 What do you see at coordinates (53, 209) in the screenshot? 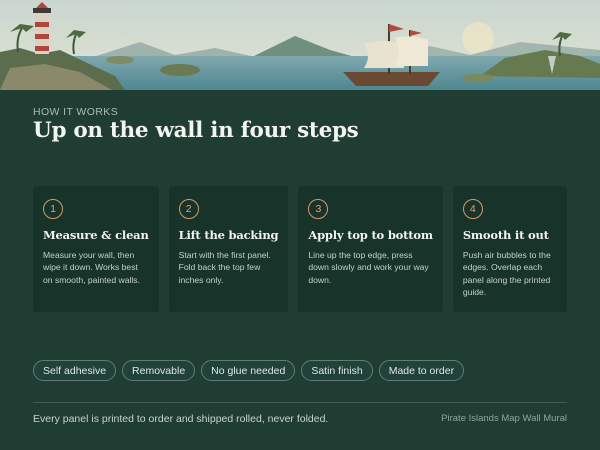
I see `step-number-badge: 1` at bounding box center [53, 209].